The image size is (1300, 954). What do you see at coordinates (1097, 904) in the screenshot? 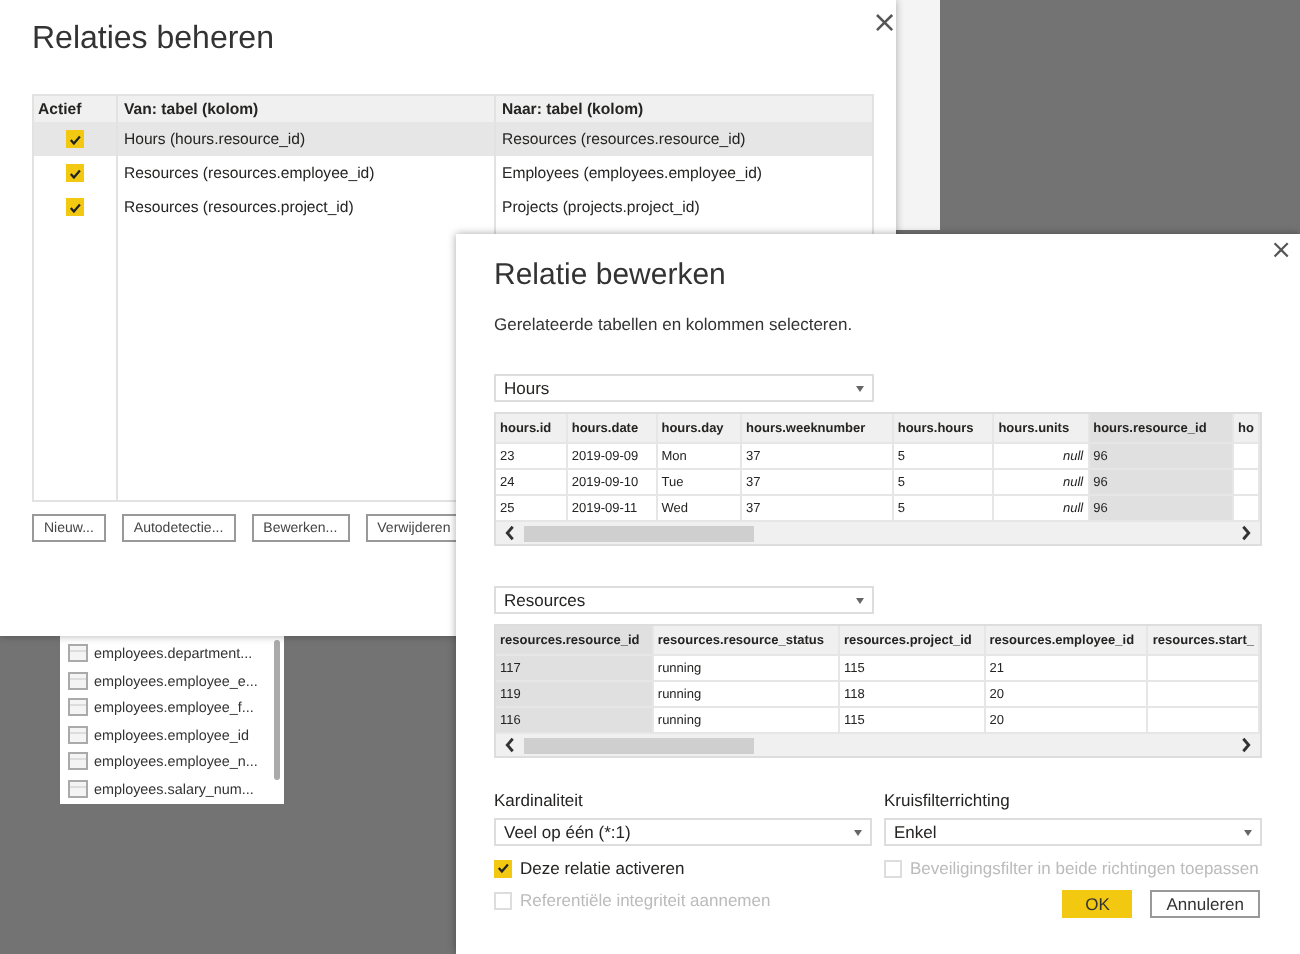
I see `dialog-button: OK` at bounding box center [1097, 904].